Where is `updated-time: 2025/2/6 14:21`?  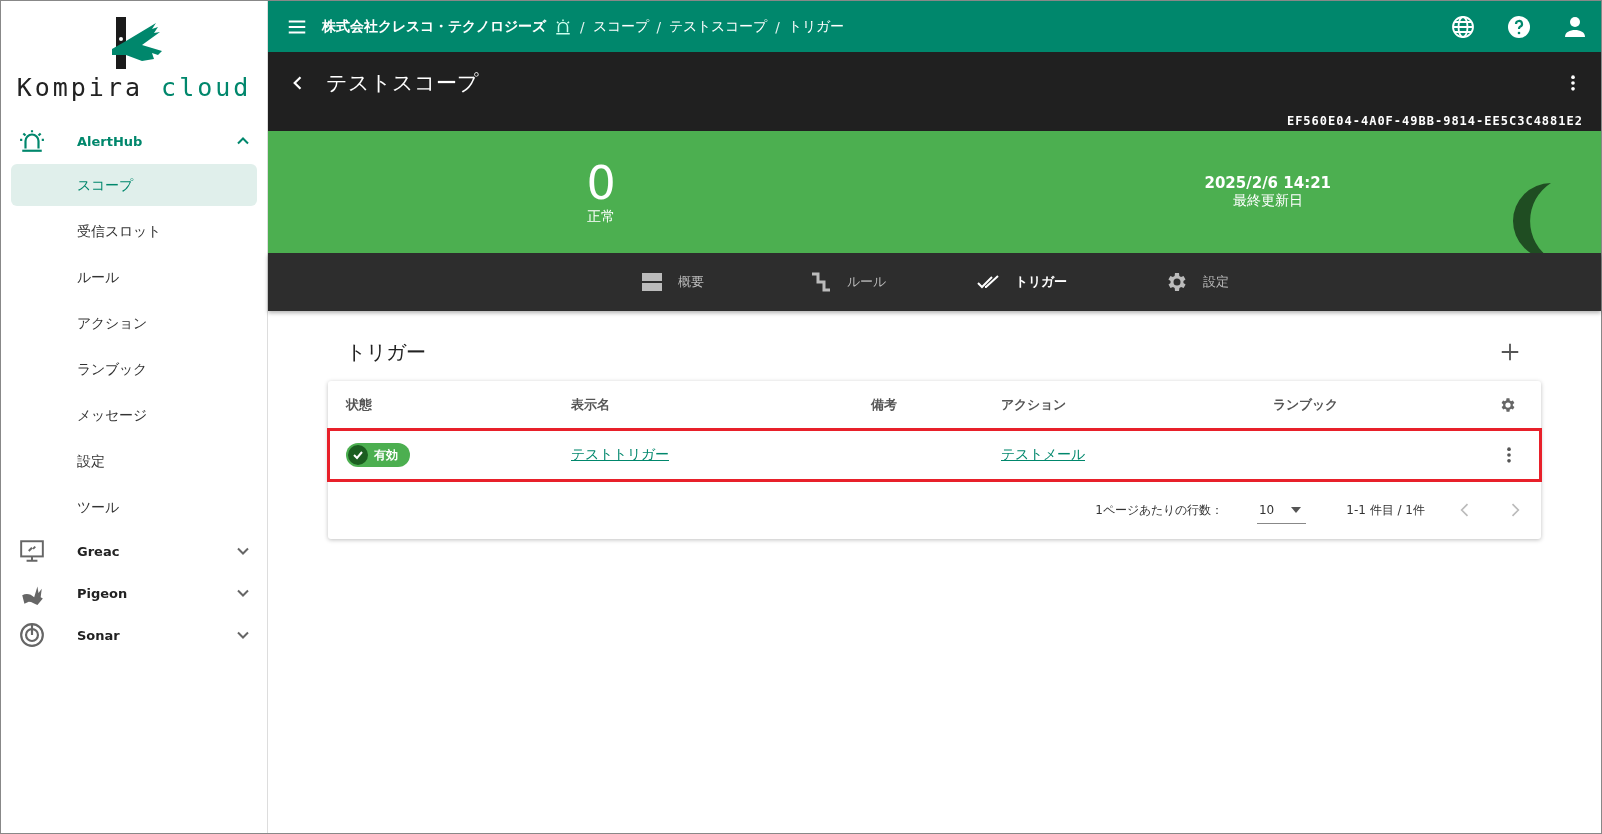 updated-time: 2025/2/6 14:21 is located at coordinates (1268, 183).